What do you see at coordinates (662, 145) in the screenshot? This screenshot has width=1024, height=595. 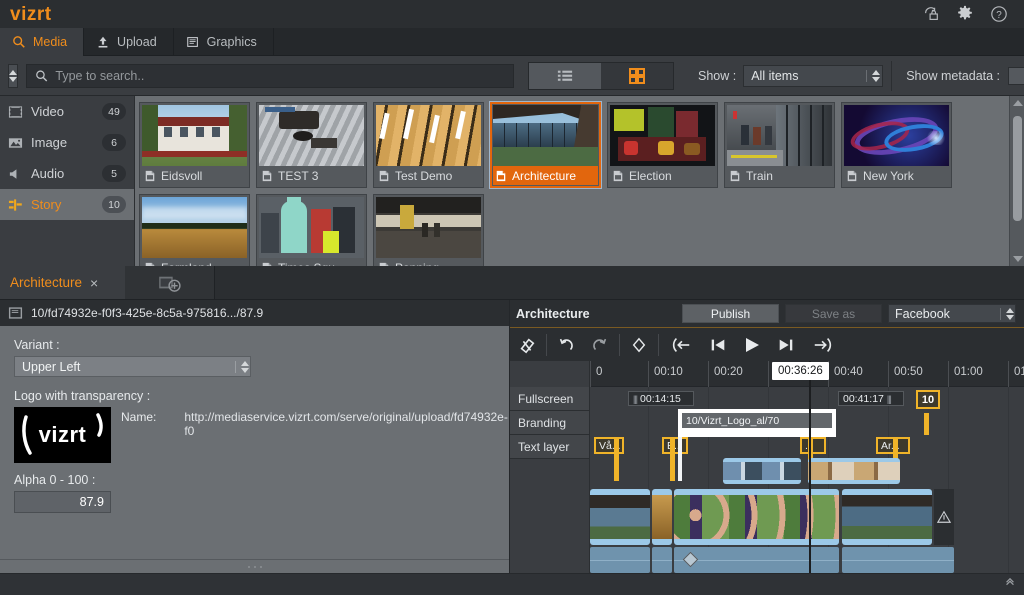 I see `media-card: Election` at bounding box center [662, 145].